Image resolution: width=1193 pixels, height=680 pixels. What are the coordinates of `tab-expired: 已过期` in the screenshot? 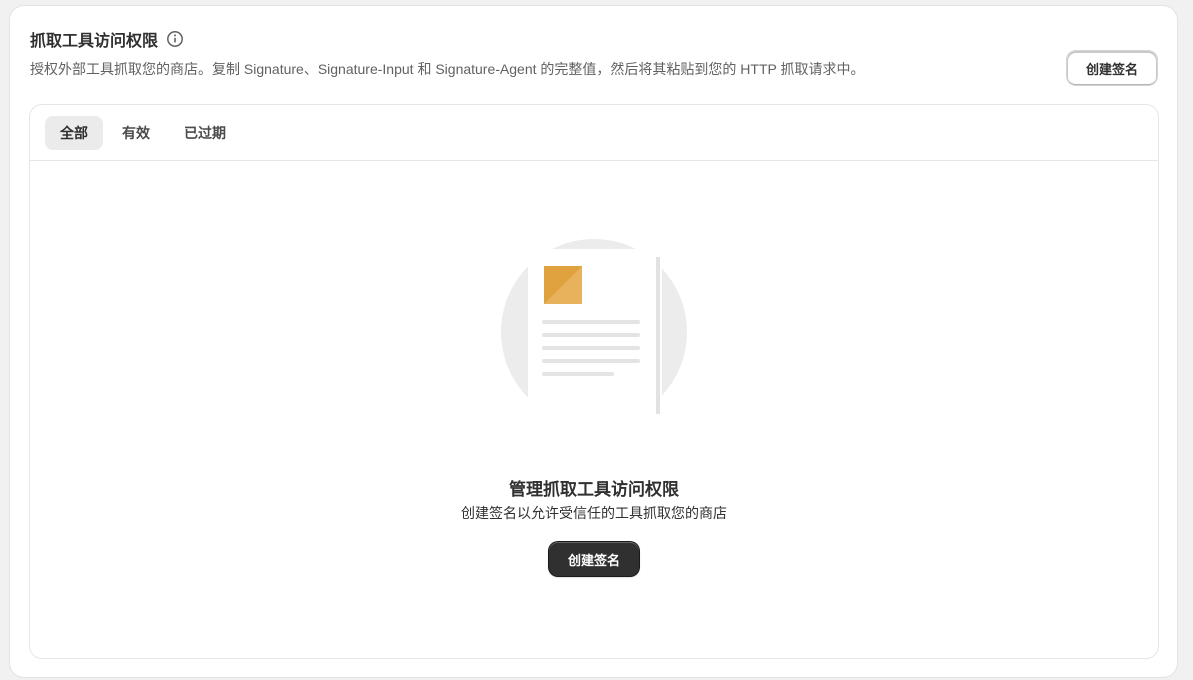 It's located at (205, 133).